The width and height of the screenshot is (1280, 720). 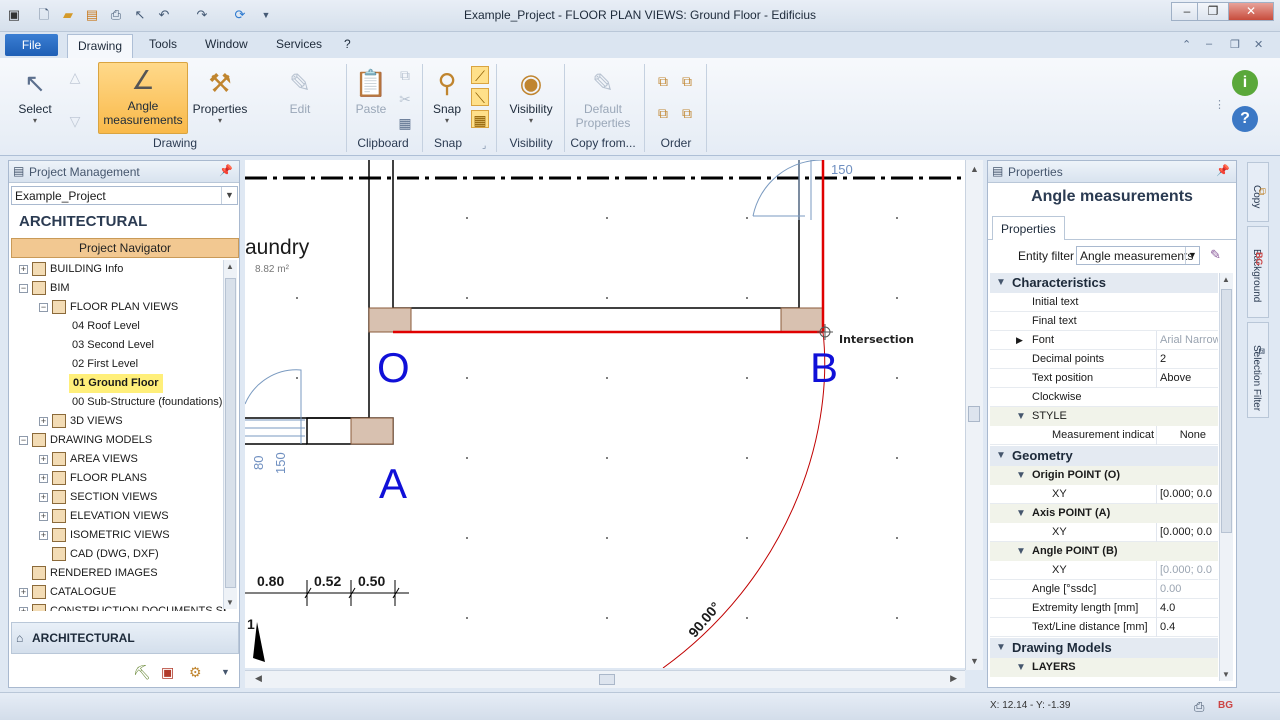 What do you see at coordinates (1104, 456) in the screenshot?
I see `category-geometry: ▼ Geometry` at bounding box center [1104, 456].